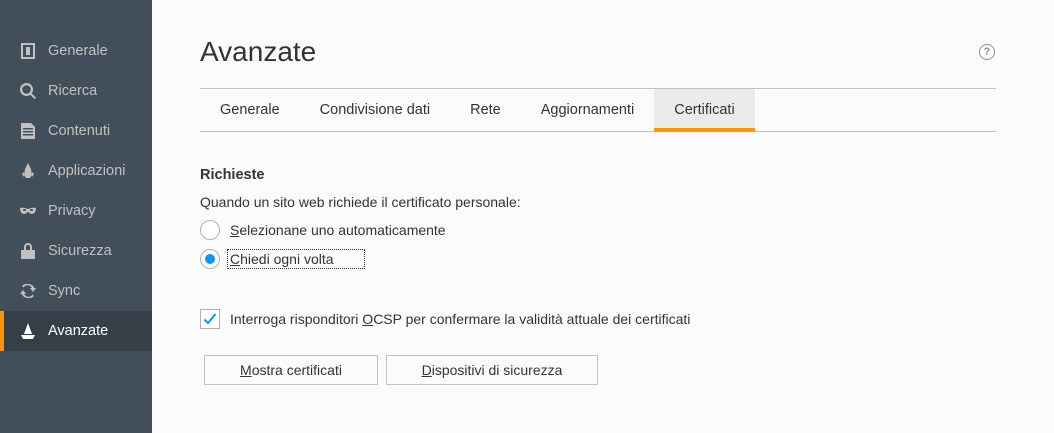 The image size is (1054, 433). I want to click on sidebar-item-contenuti: Contenuti, so click(76, 131).